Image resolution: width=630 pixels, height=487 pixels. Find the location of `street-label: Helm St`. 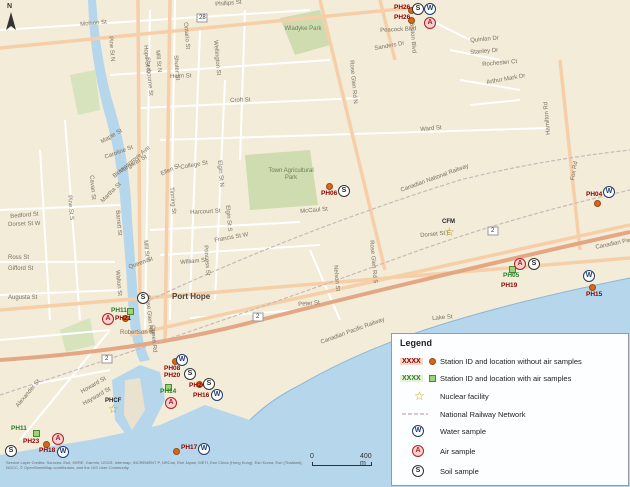

street-label: Helm St is located at coordinates (181, 76).